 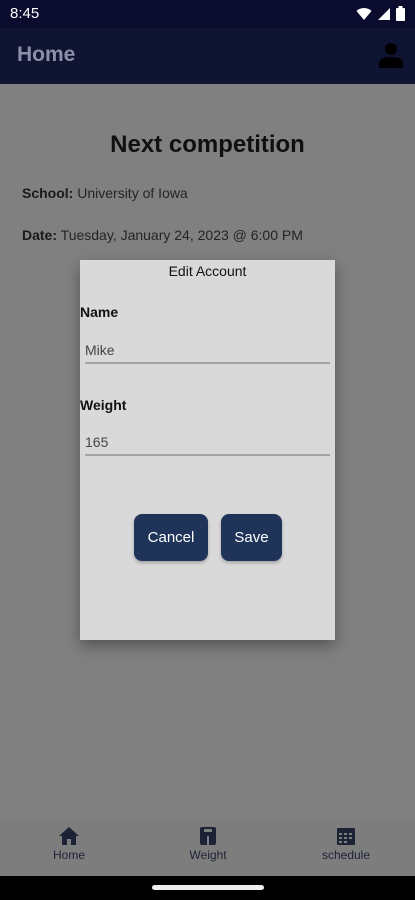 I want to click on home-gesture-handle, so click(x=208, y=887).